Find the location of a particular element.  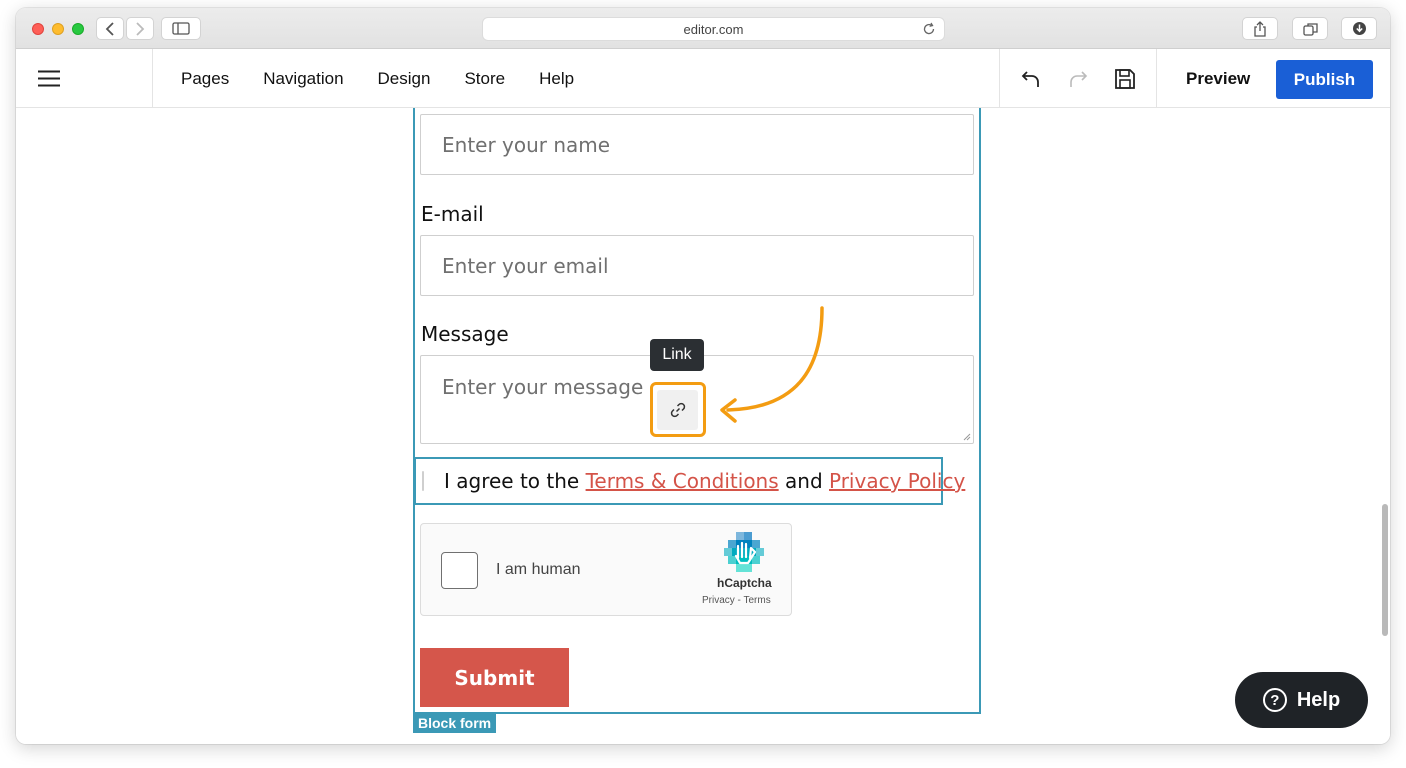

help-button: ? Help is located at coordinates (1301, 700).